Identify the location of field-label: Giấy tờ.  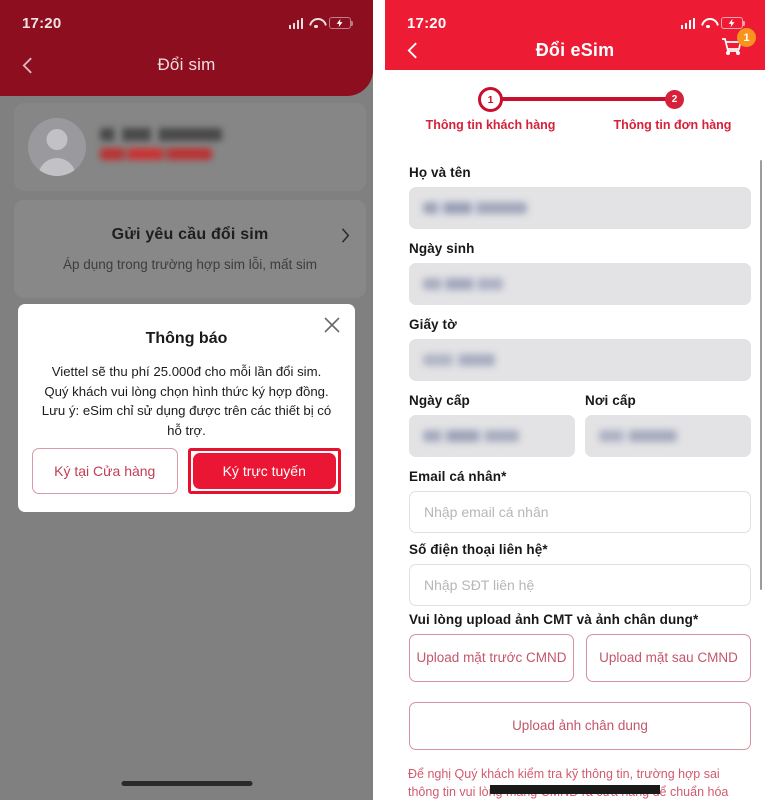
(433, 324).